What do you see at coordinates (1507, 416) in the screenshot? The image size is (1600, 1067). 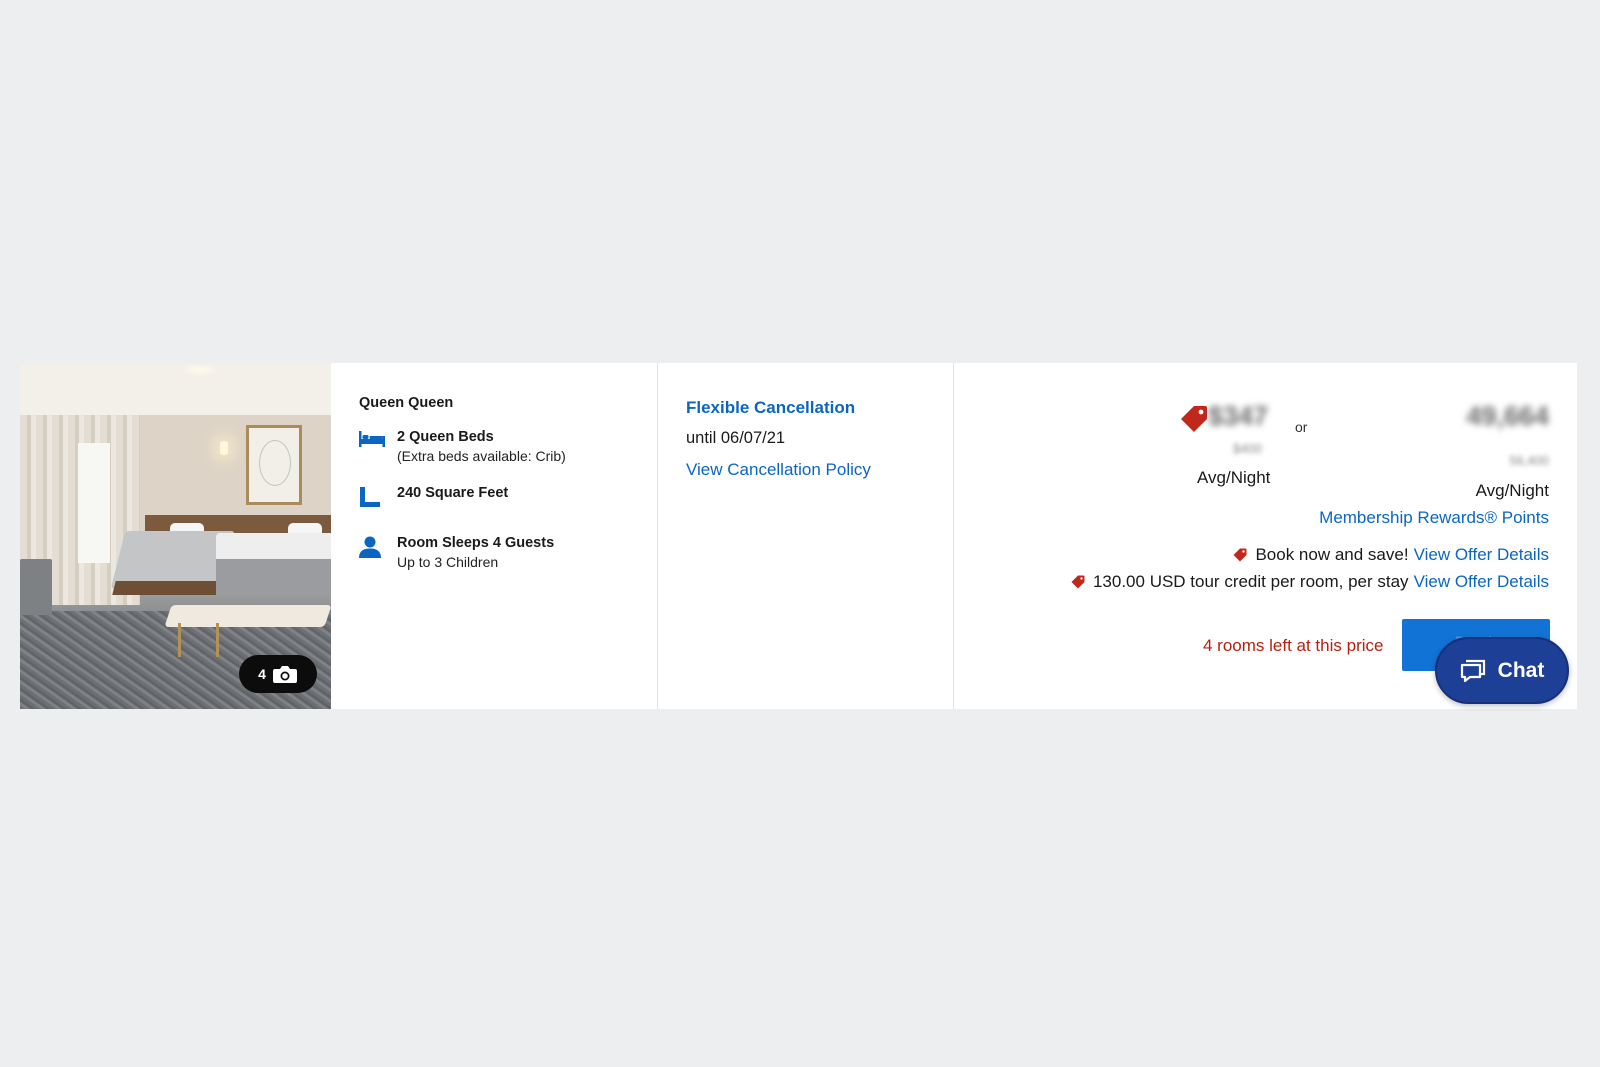 I see `points-price: 49,664` at bounding box center [1507, 416].